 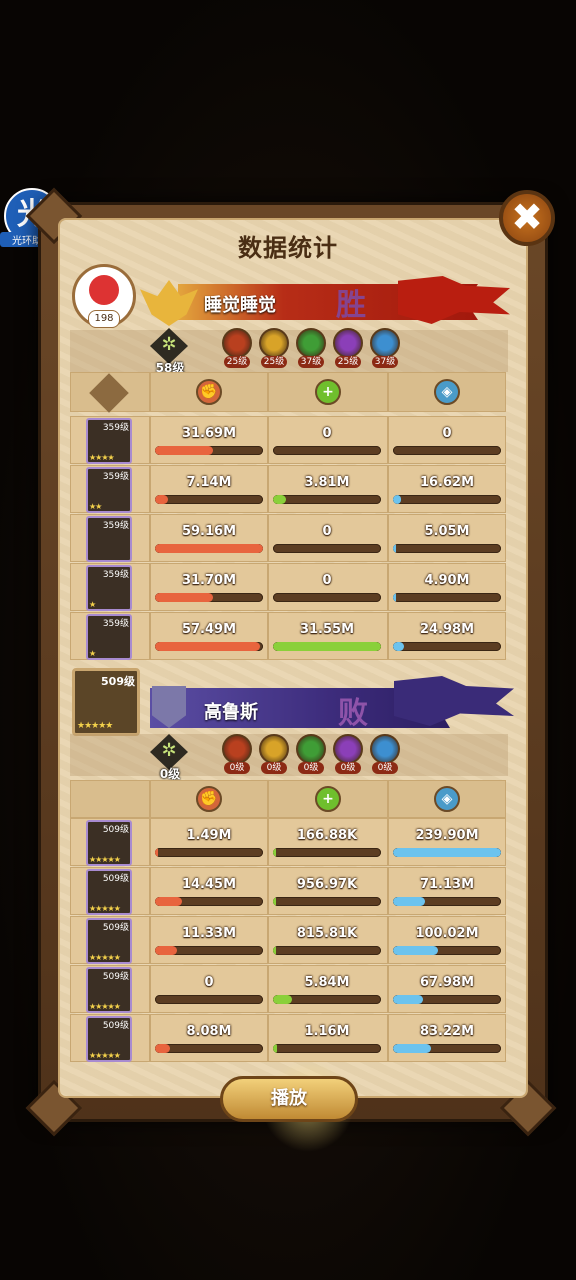 I want to click on hero-portrait: 359级 ★★, so click(x=109, y=490).